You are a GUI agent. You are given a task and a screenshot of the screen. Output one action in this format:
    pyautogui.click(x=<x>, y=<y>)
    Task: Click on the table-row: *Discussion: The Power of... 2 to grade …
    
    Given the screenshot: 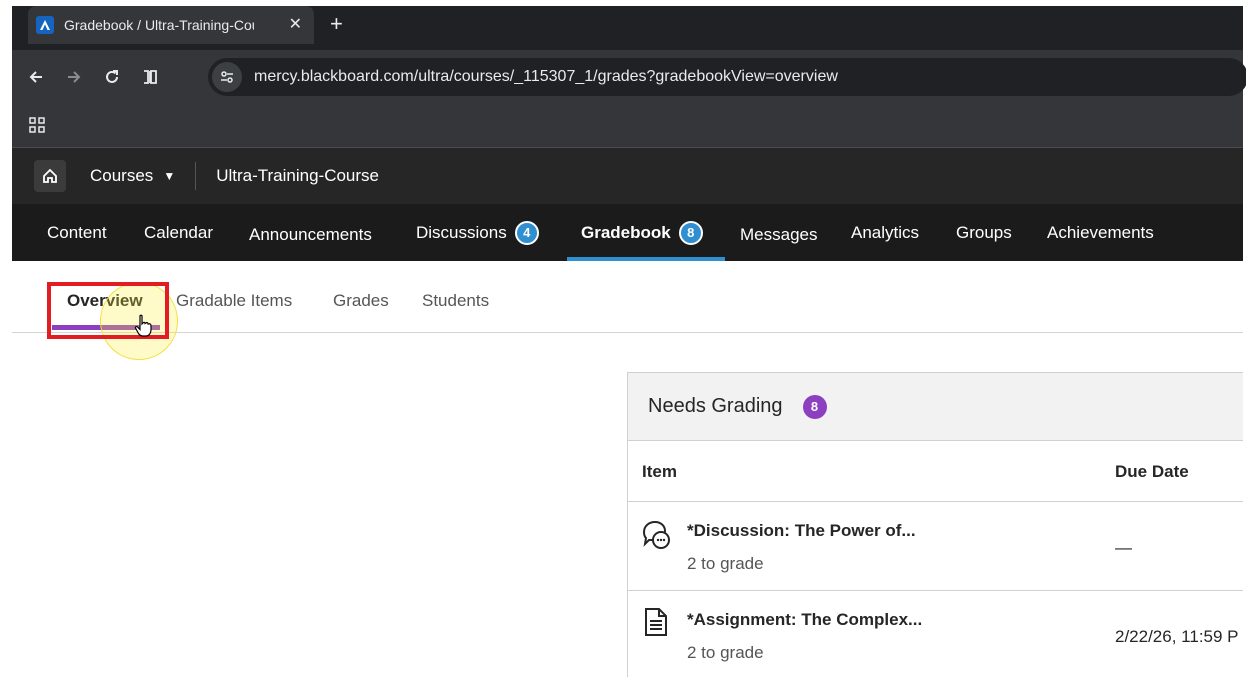 What is the action you would take?
    pyautogui.click(x=935, y=546)
    